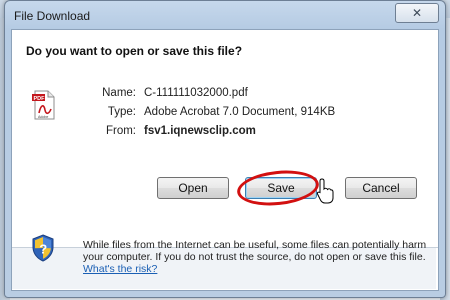  I want to click on from-label: From:, so click(120, 131).